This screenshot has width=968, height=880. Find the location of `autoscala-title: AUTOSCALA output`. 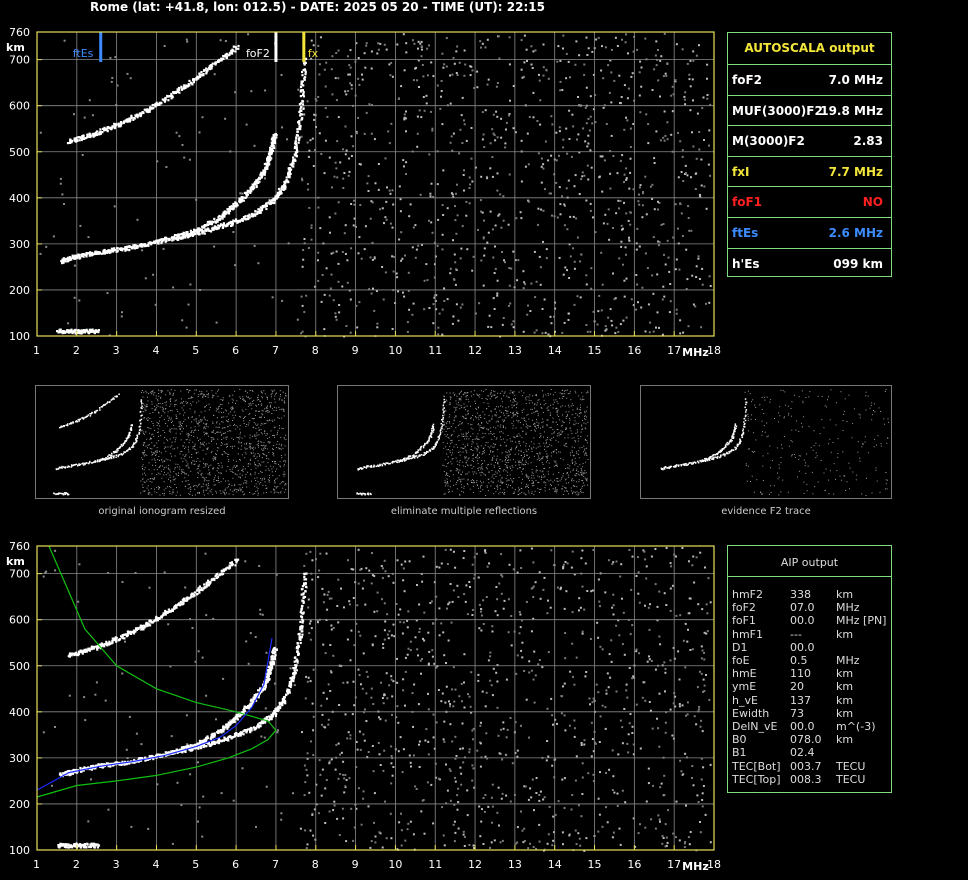

autoscala-title: AUTOSCALA output is located at coordinates (809, 48).